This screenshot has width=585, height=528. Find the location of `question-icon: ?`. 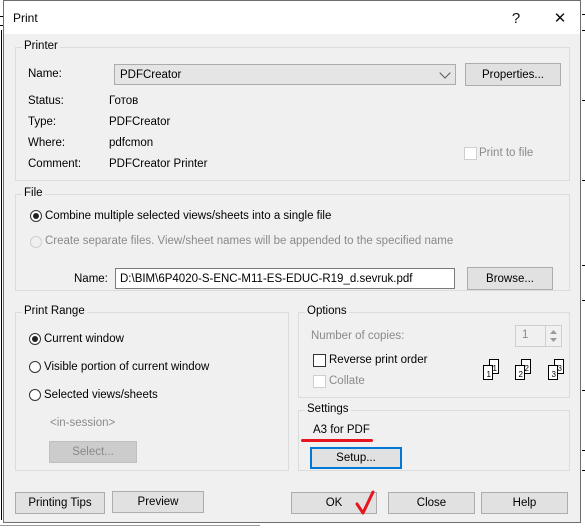

question-icon: ? is located at coordinates (516, 18).